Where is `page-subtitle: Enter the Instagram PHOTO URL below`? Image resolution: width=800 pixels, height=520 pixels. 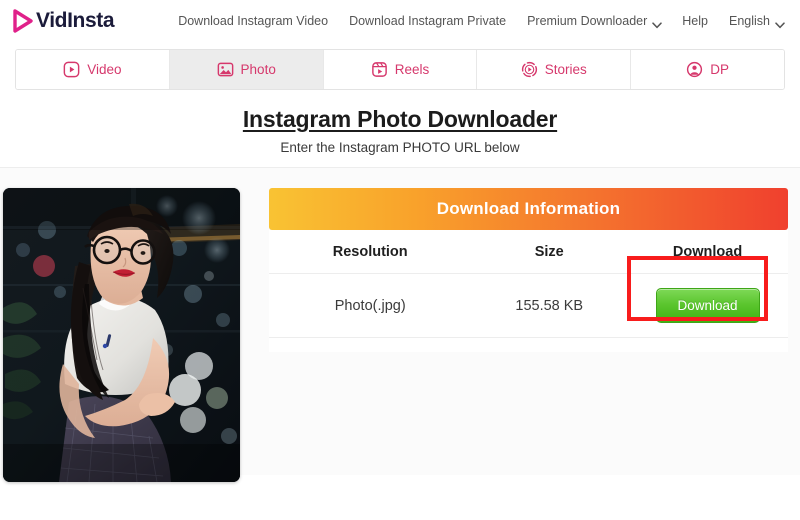
page-subtitle: Enter the Instagram PHOTO URL below is located at coordinates (400, 147).